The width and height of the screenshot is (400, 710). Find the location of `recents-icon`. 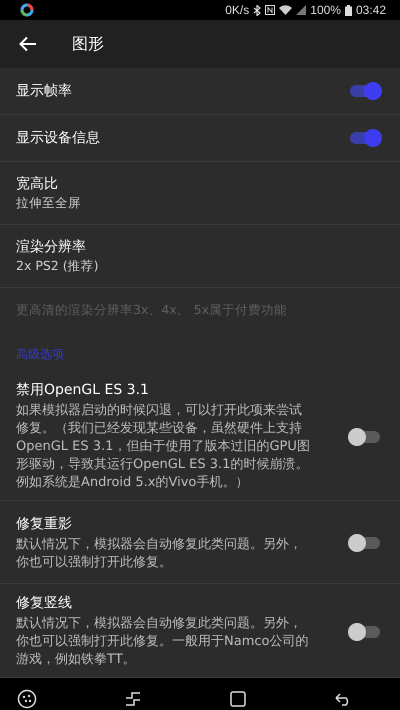

recents-icon is located at coordinates (133, 699).